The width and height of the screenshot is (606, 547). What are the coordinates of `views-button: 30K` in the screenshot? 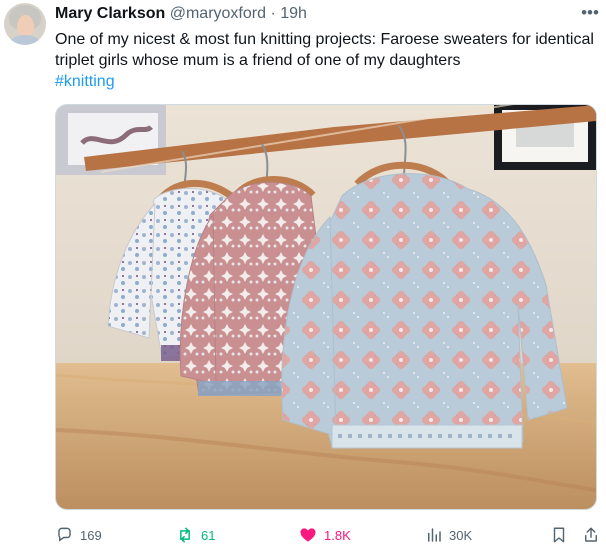 It's located at (448, 535).